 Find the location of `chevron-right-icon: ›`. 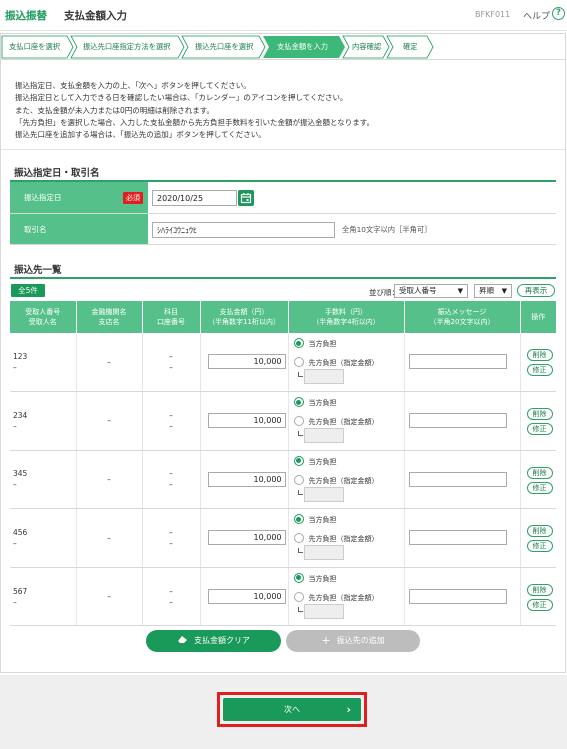

chevron-right-icon: › is located at coordinates (348, 709).